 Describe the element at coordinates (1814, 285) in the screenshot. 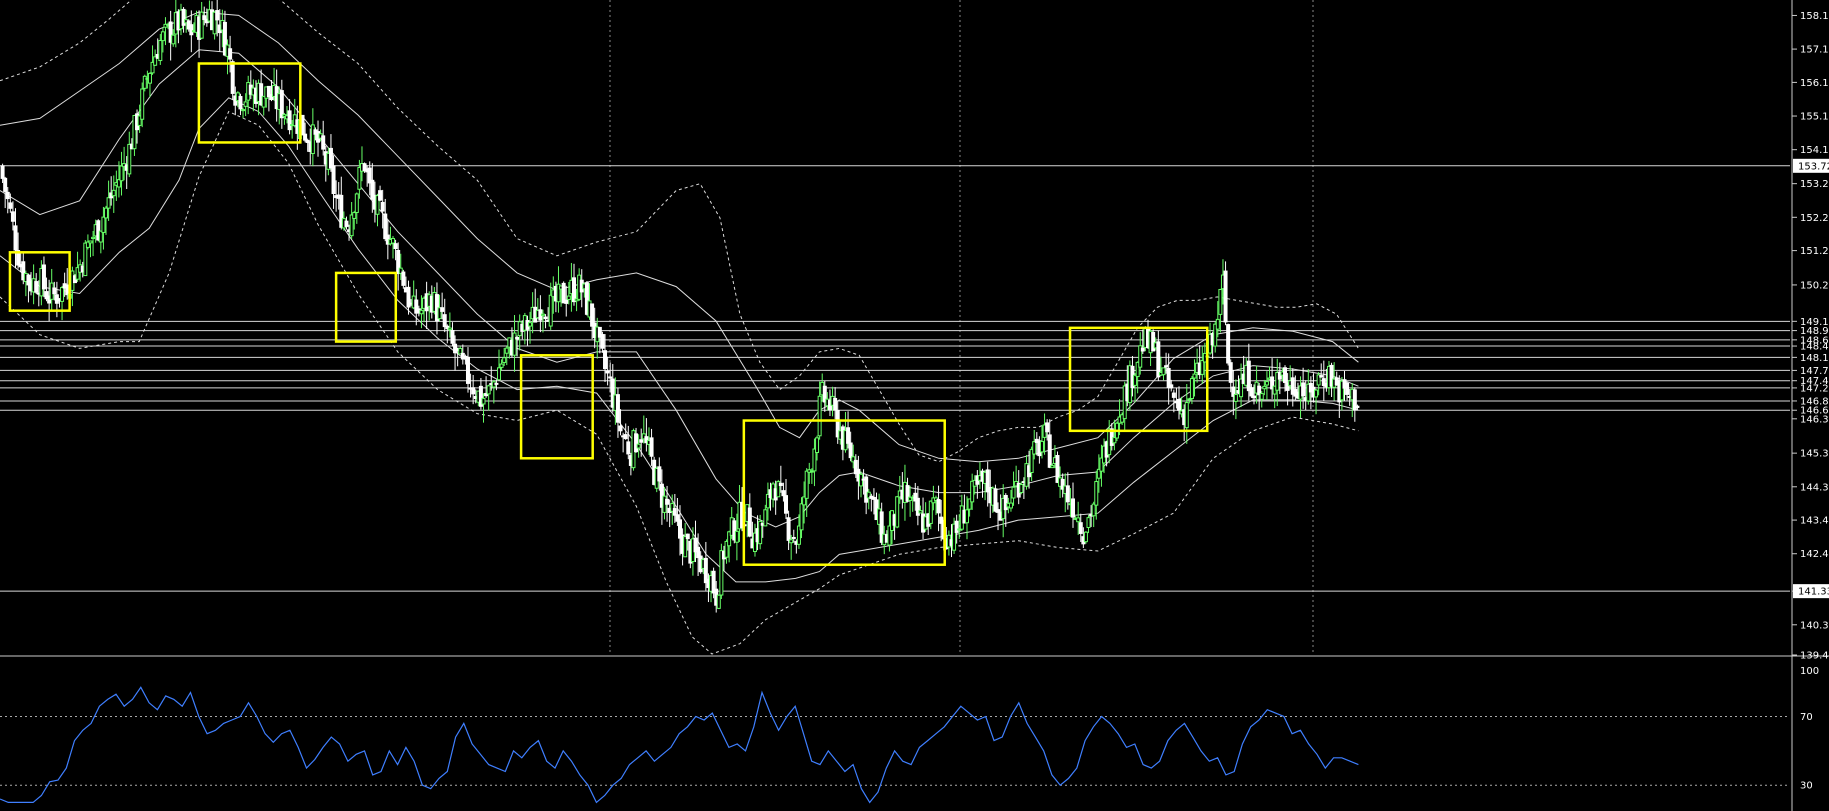

I see `y-tick-label-8: 150.25` at that location.